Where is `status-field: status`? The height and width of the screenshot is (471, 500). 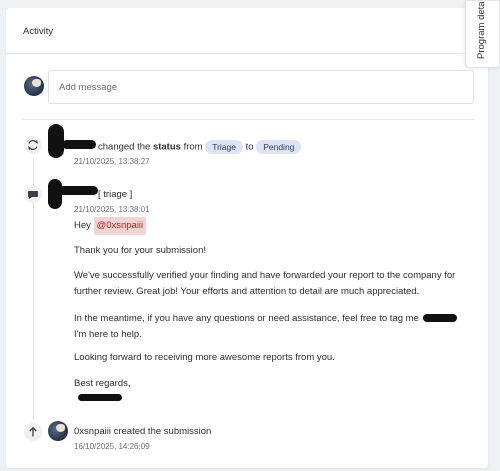
status-field: status is located at coordinates (166, 147).